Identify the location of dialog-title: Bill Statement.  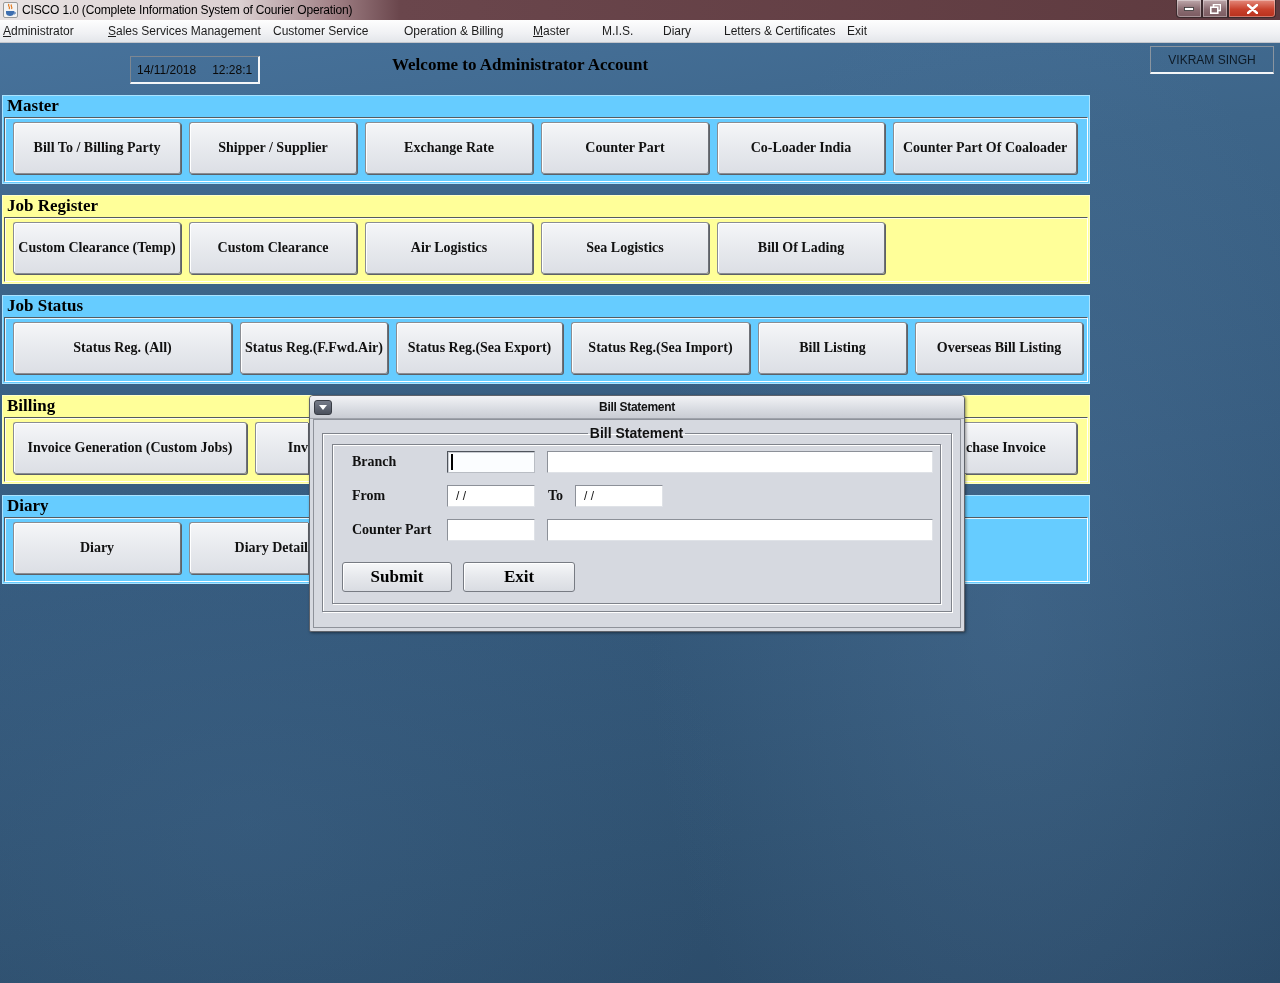
(637, 407).